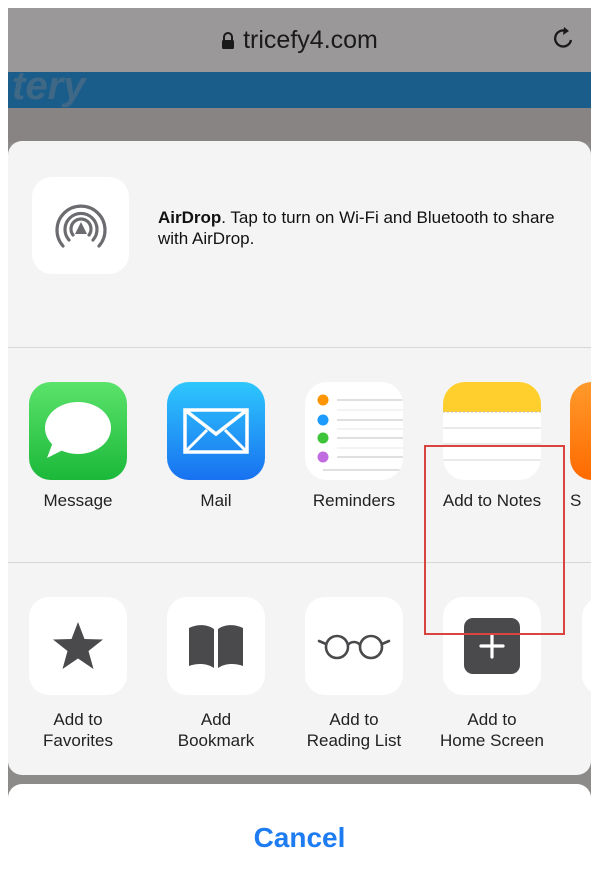 The height and width of the screenshot is (870, 591). I want to click on action-add-to-reading-list: Add to Reading List, so click(354, 674).